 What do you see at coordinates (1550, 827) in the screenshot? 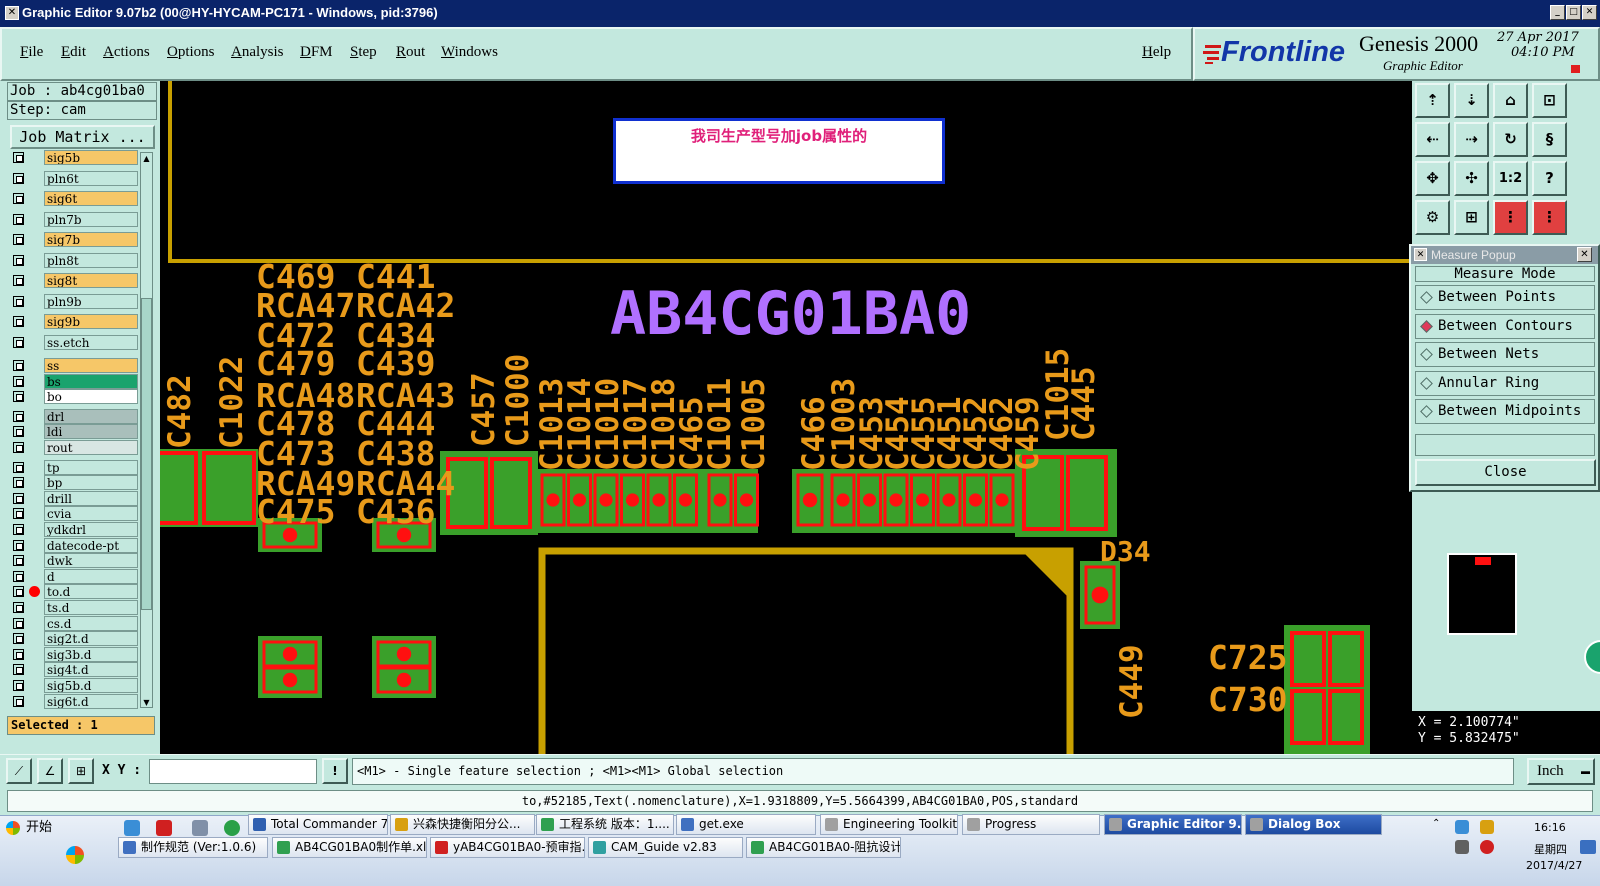
I see `clock-time: 16:16` at bounding box center [1550, 827].